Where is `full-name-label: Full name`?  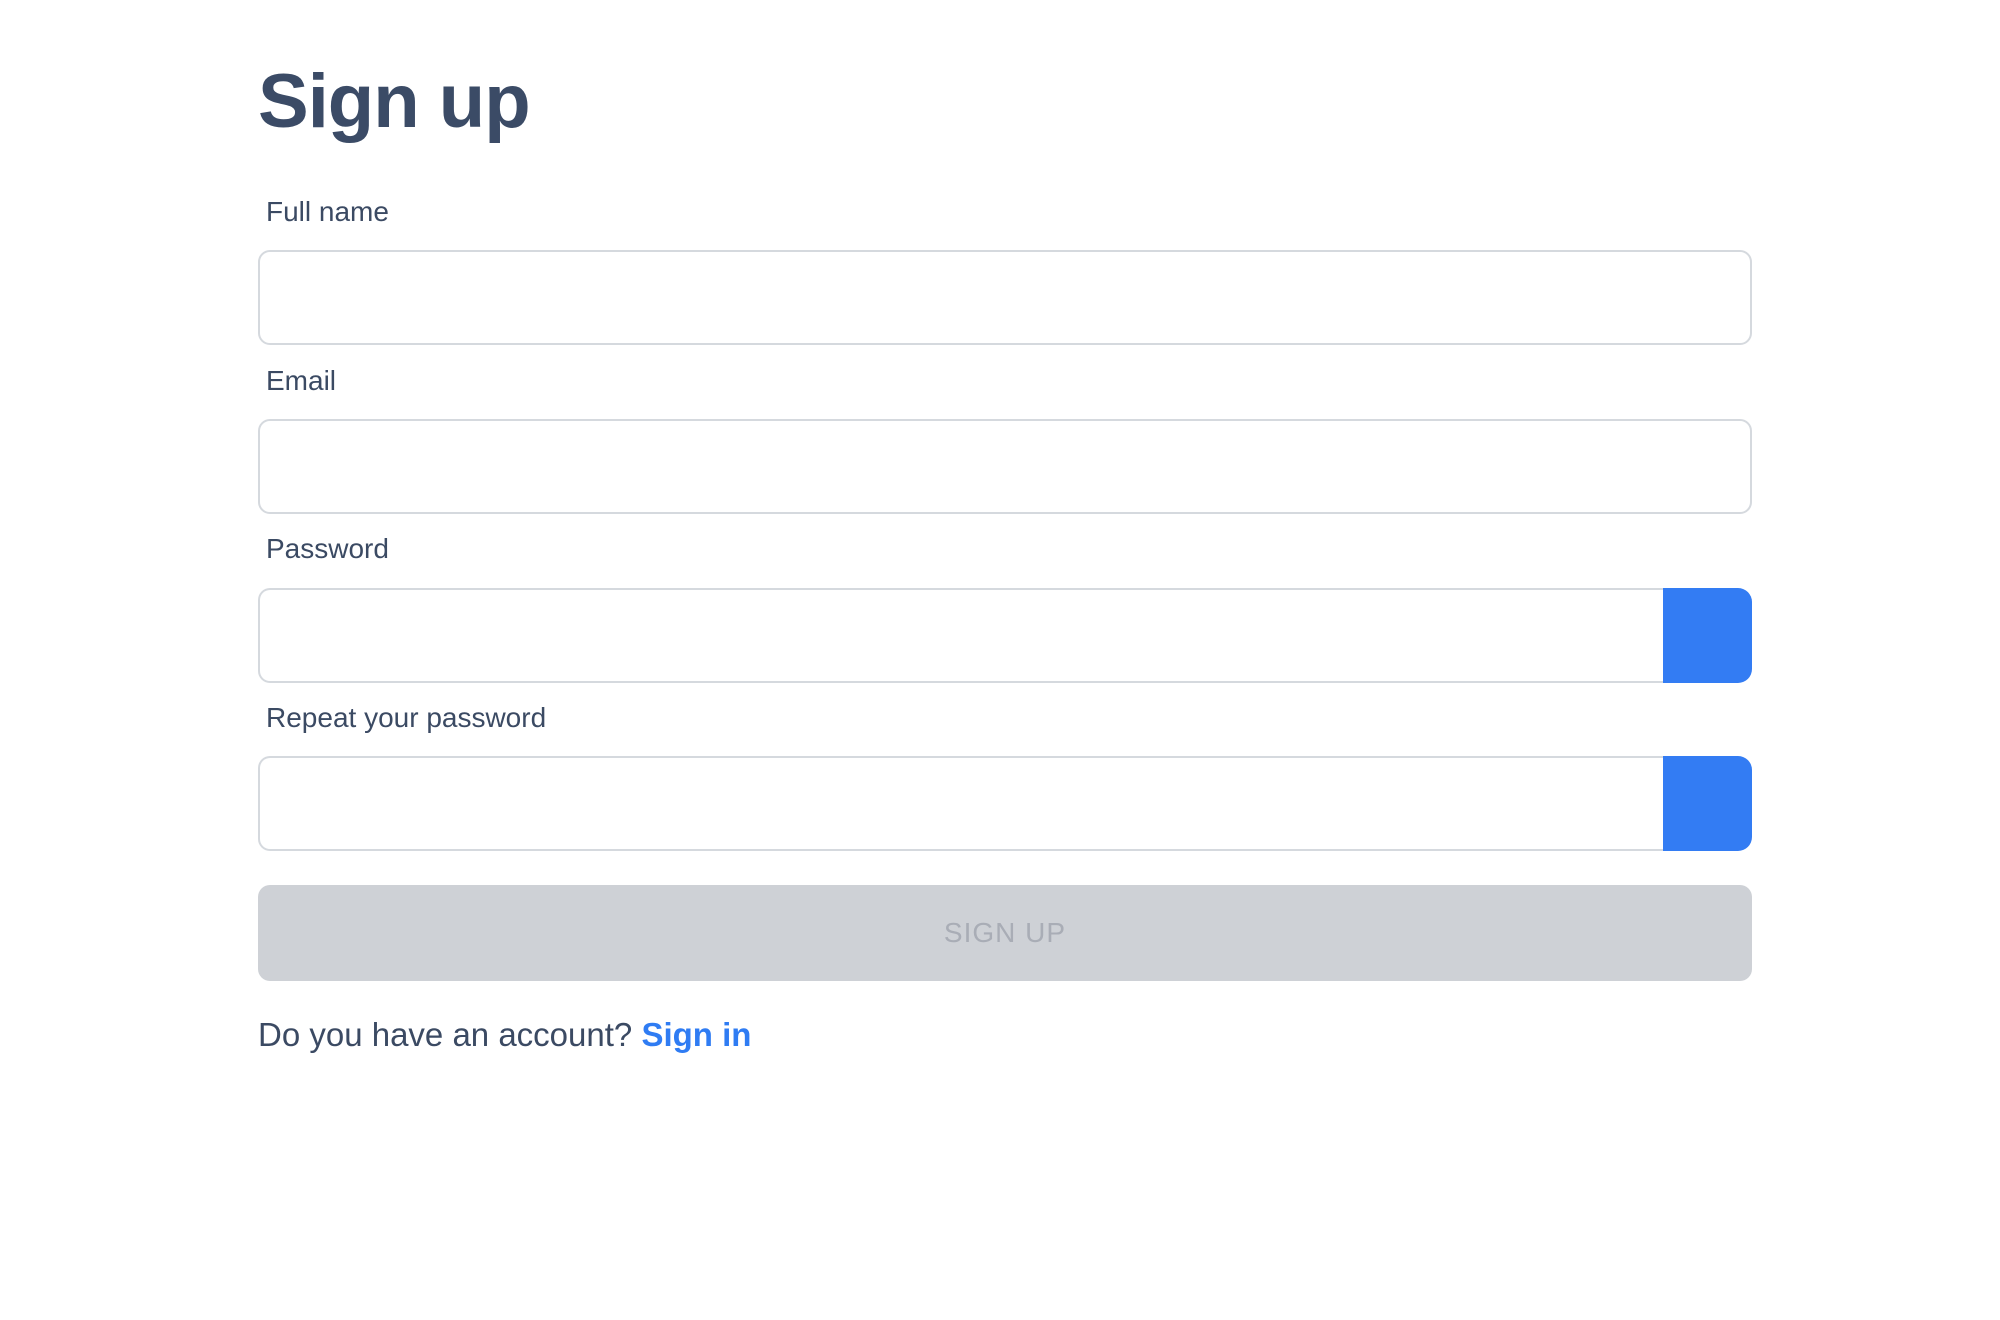
full-name-label: Full name is located at coordinates (327, 211).